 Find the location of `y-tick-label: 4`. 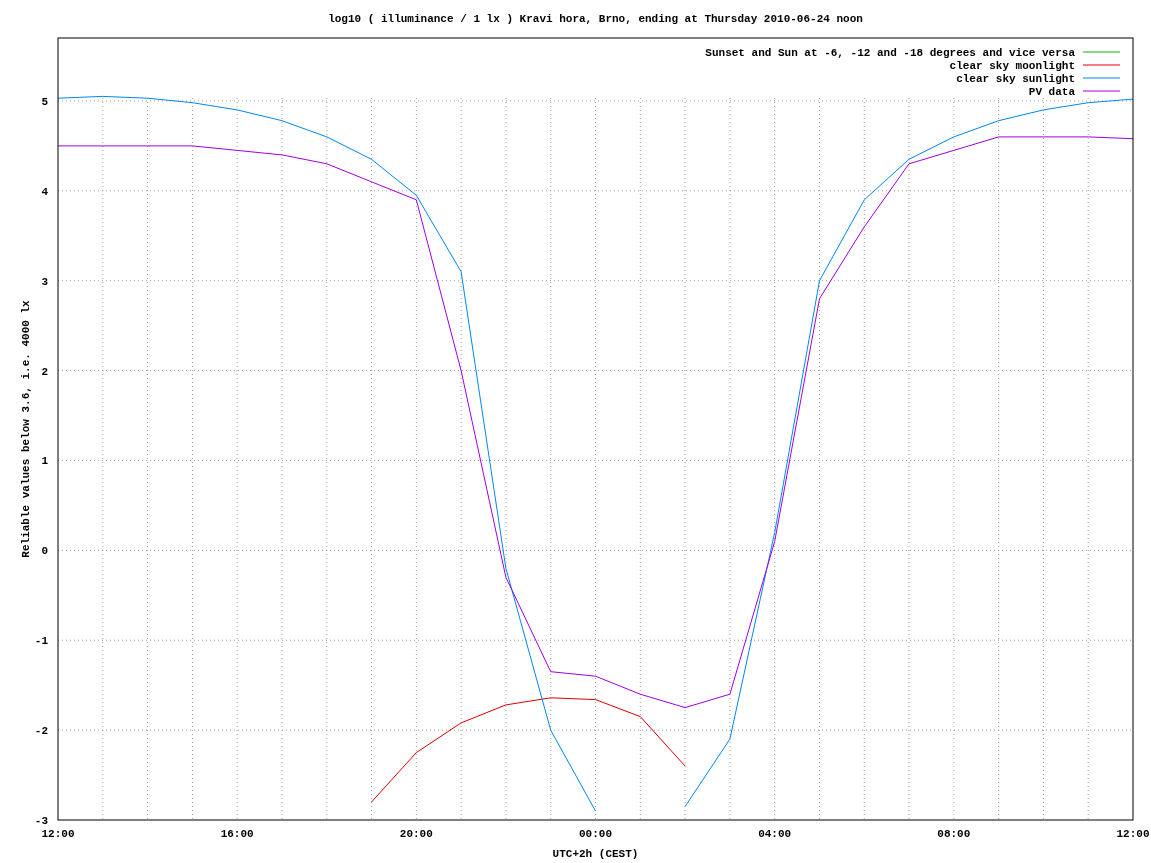

y-tick-label: 4 is located at coordinates (44, 191).